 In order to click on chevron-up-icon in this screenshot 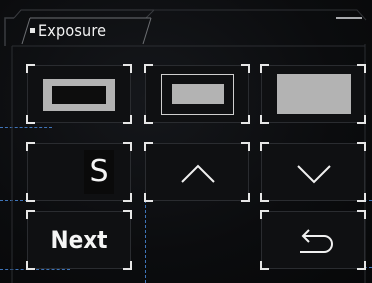, I will do `click(198, 173)`.